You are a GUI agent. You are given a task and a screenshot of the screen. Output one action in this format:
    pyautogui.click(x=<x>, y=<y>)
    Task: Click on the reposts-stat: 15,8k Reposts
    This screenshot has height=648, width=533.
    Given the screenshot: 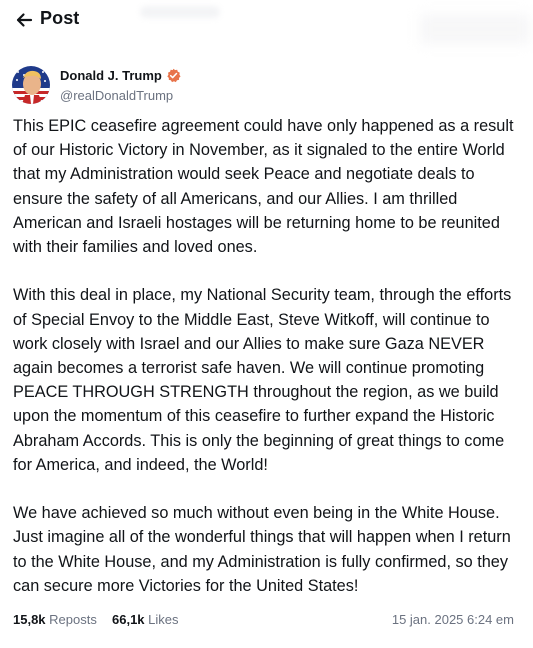 What is the action you would take?
    pyautogui.click(x=55, y=619)
    